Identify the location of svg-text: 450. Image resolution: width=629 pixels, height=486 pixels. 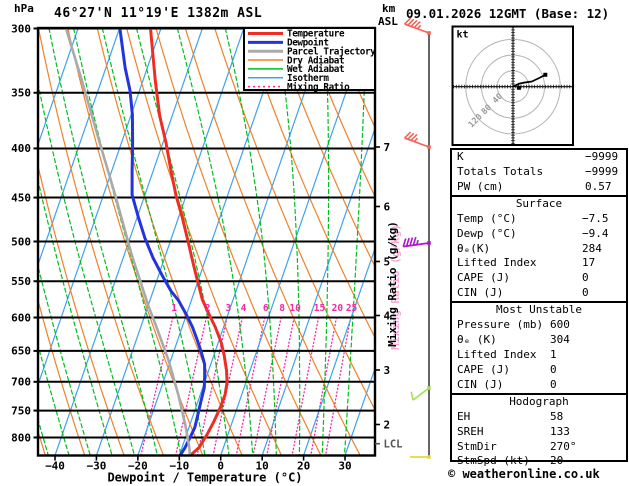
(21, 197).